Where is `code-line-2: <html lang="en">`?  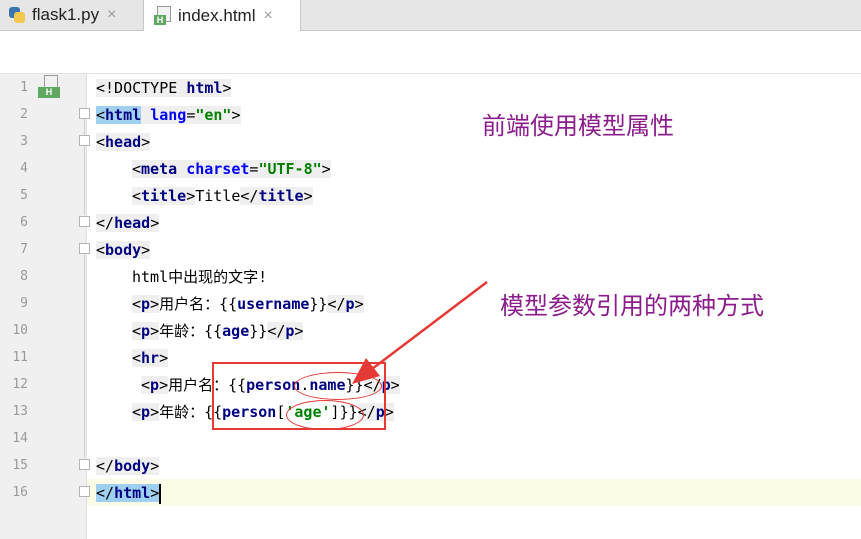 code-line-2: <html lang="en"> is located at coordinates (168, 115).